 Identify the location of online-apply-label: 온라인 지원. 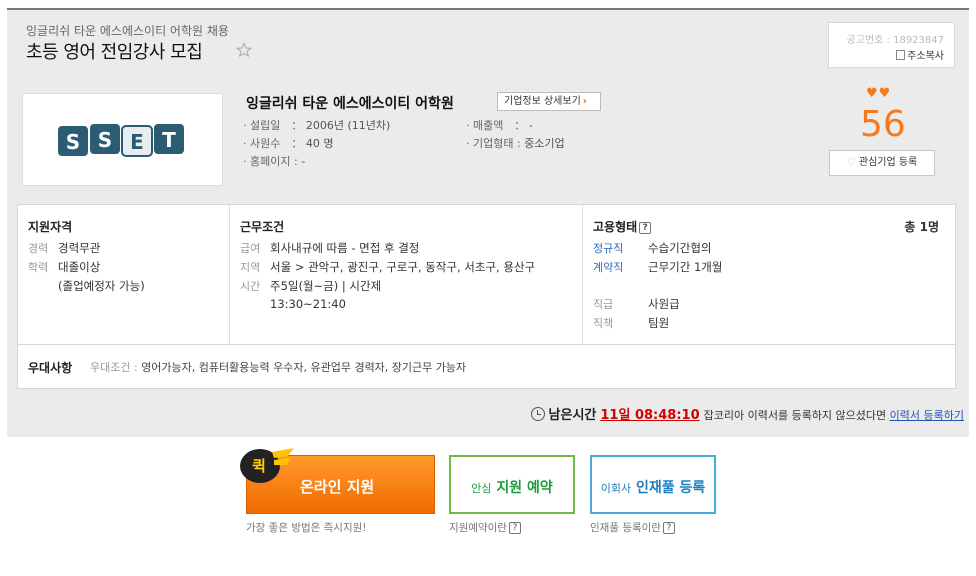
(337, 487).